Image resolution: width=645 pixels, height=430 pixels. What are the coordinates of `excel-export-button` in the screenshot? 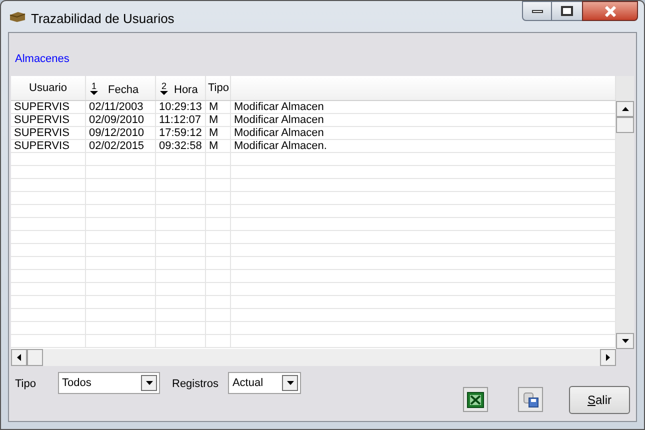 It's located at (475, 399).